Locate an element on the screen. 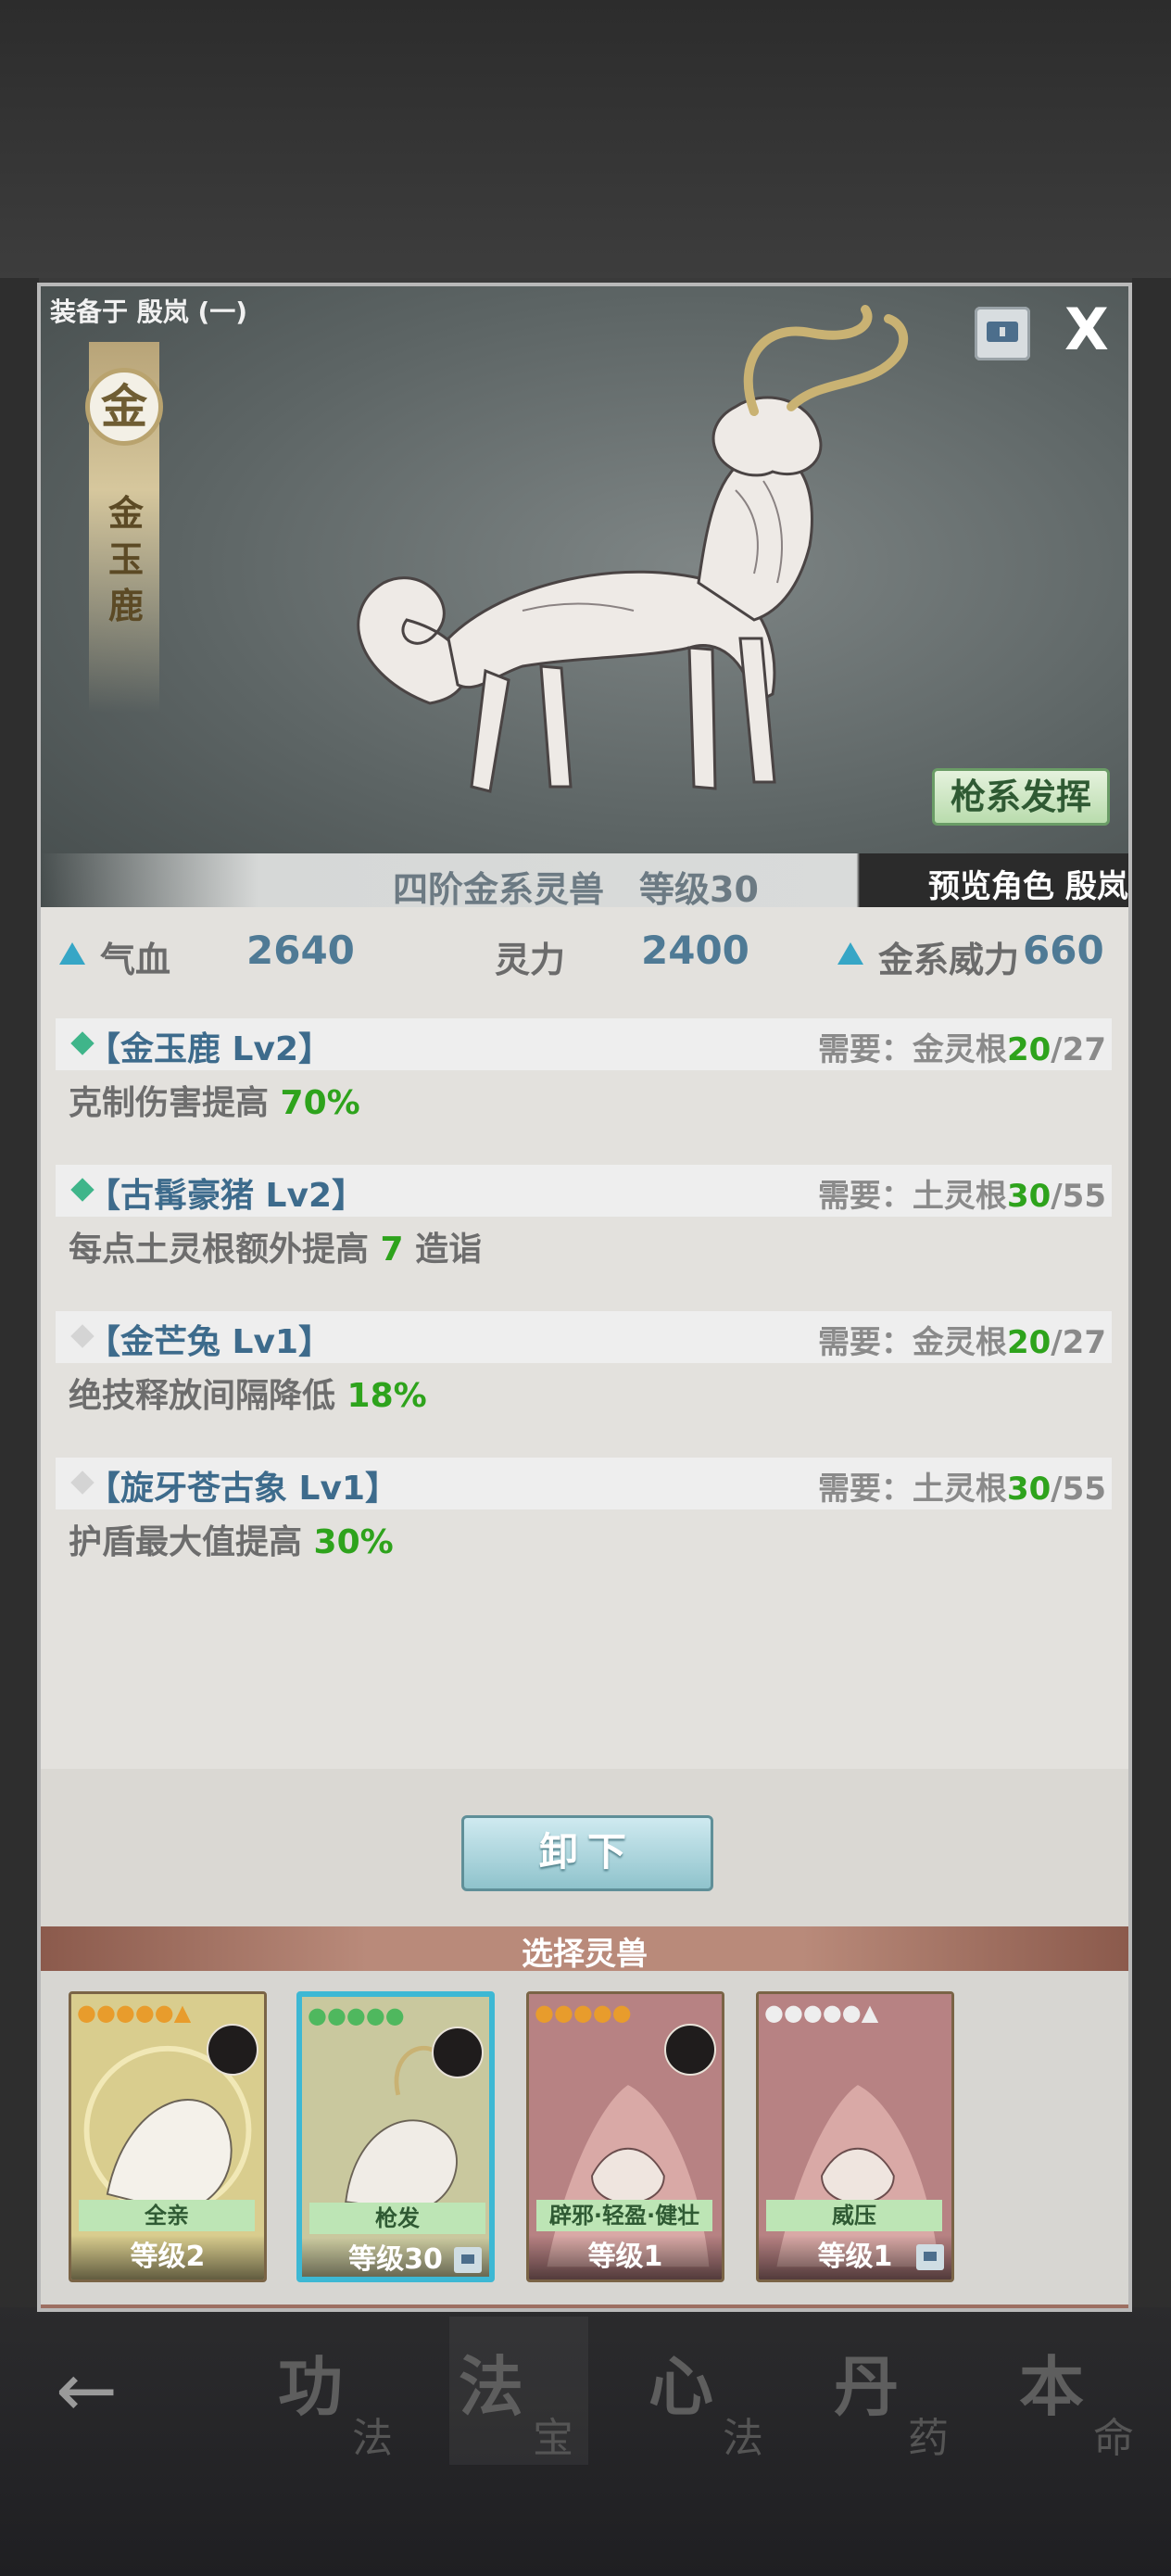 The width and height of the screenshot is (1171, 2576). select-beast-title: 选择灵兽 is located at coordinates (585, 1954).